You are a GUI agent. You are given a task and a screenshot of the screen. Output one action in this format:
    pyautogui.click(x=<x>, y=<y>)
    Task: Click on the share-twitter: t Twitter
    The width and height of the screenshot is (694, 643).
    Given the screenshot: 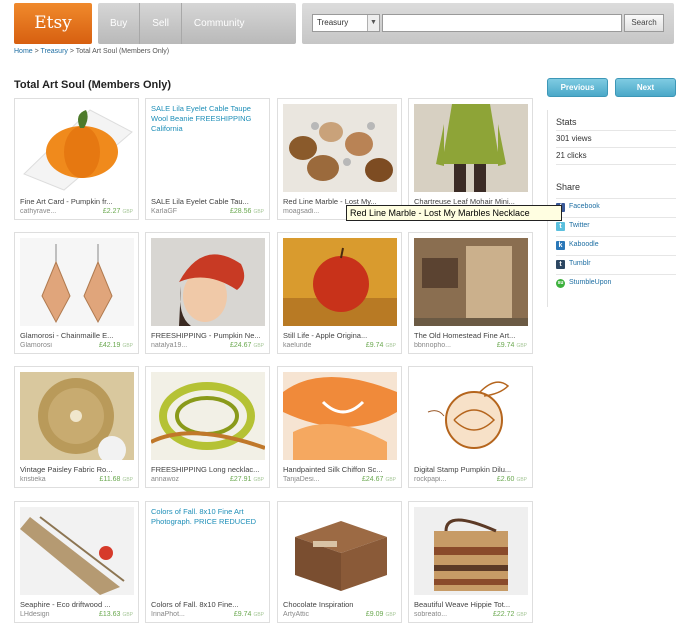 What is the action you would take?
    pyautogui.click(x=616, y=226)
    